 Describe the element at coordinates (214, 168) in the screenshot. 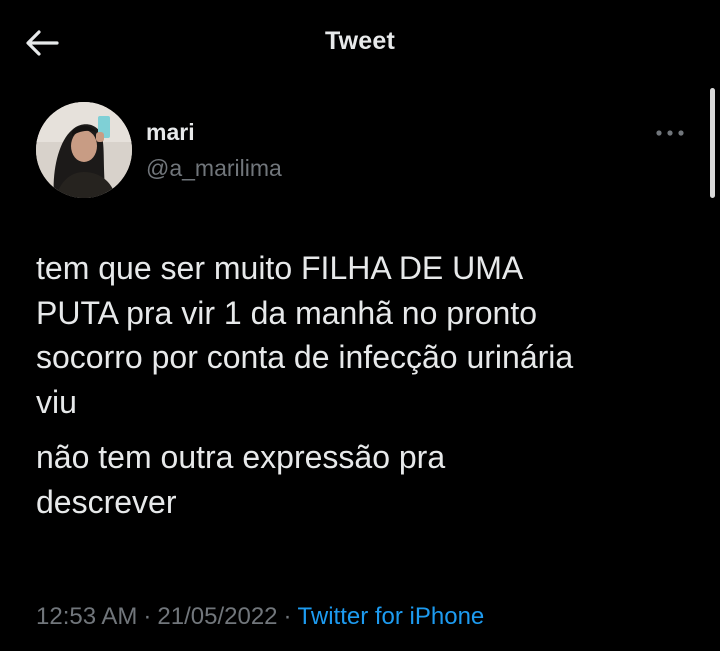

I see `author-handle: @a_marilima` at that location.